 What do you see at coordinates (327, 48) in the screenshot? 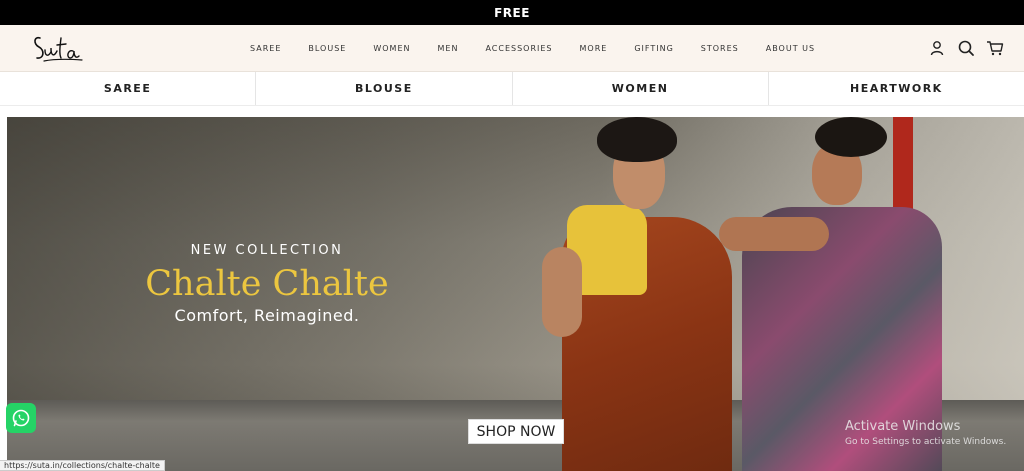
I see `nav-blouse: BLOUSE` at bounding box center [327, 48].